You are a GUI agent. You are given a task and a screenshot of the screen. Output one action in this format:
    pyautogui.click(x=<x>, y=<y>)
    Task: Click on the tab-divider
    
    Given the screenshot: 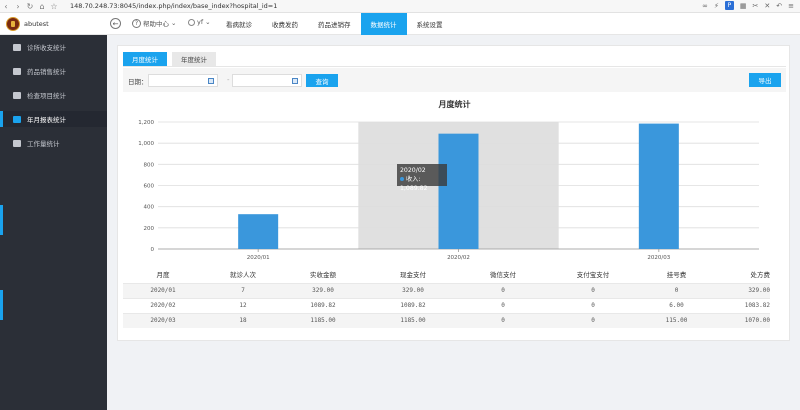 What is the action you would take?
    pyautogui.click(x=454, y=66)
    